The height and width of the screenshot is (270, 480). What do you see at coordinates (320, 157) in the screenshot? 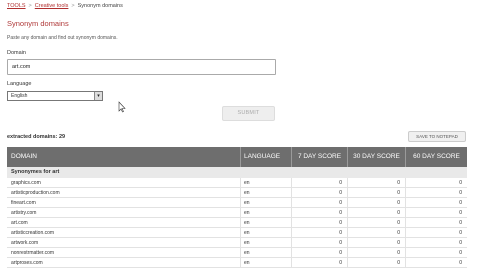
I see `column-header-7-day-score: 7 DAY SCORE` at bounding box center [320, 157].